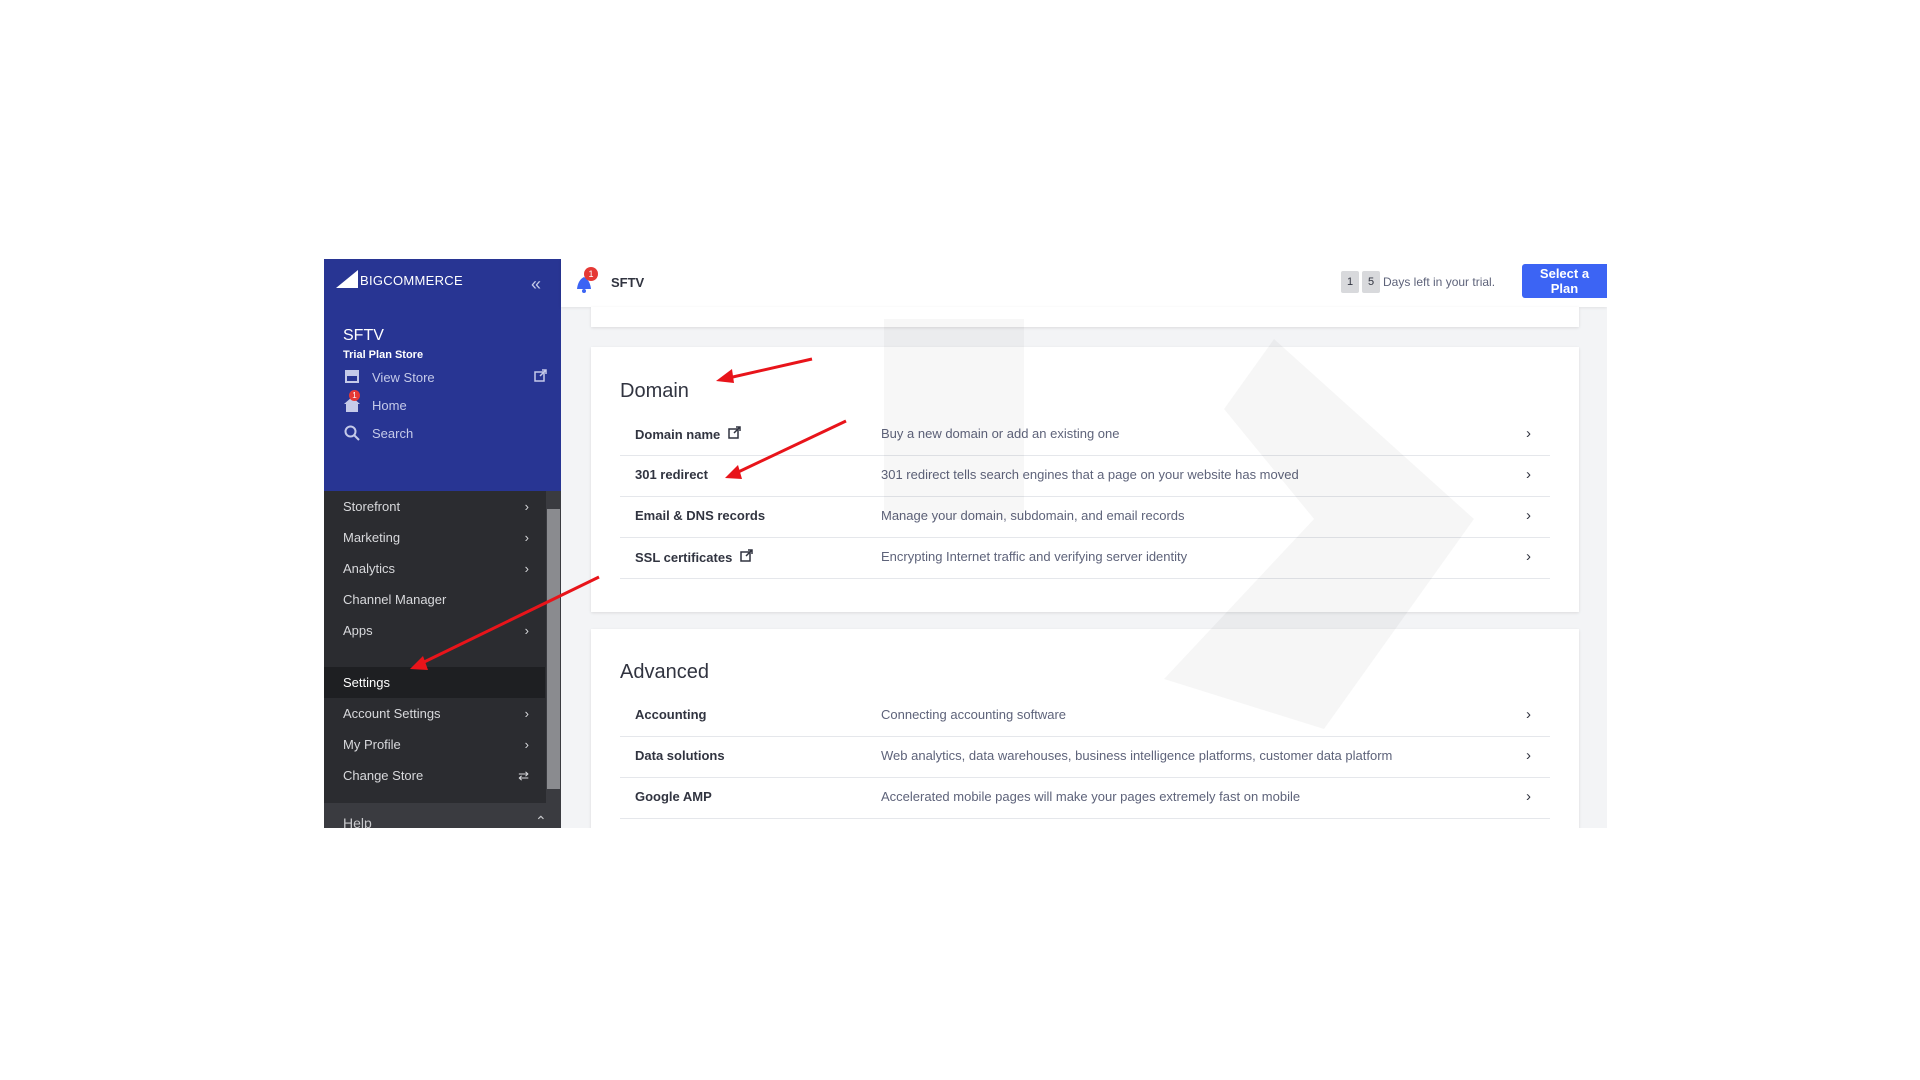  What do you see at coordinates (353, 401) in the screenshot?
I see `home-icon: 1` at bounding box center [353, 401].